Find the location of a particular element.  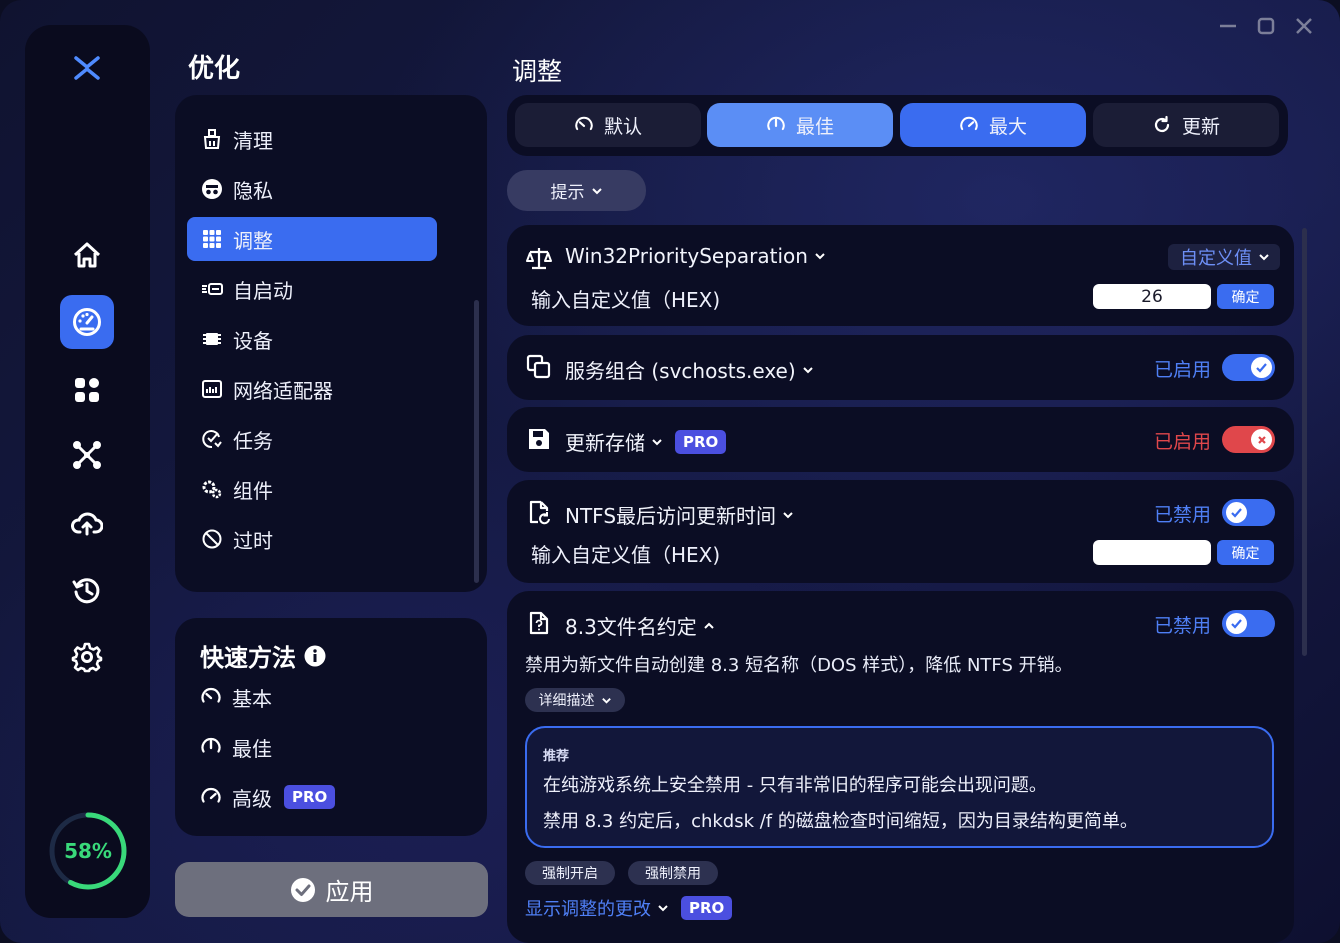

sidebar-item-clean: 清理 is located at coordinates (312, 139).